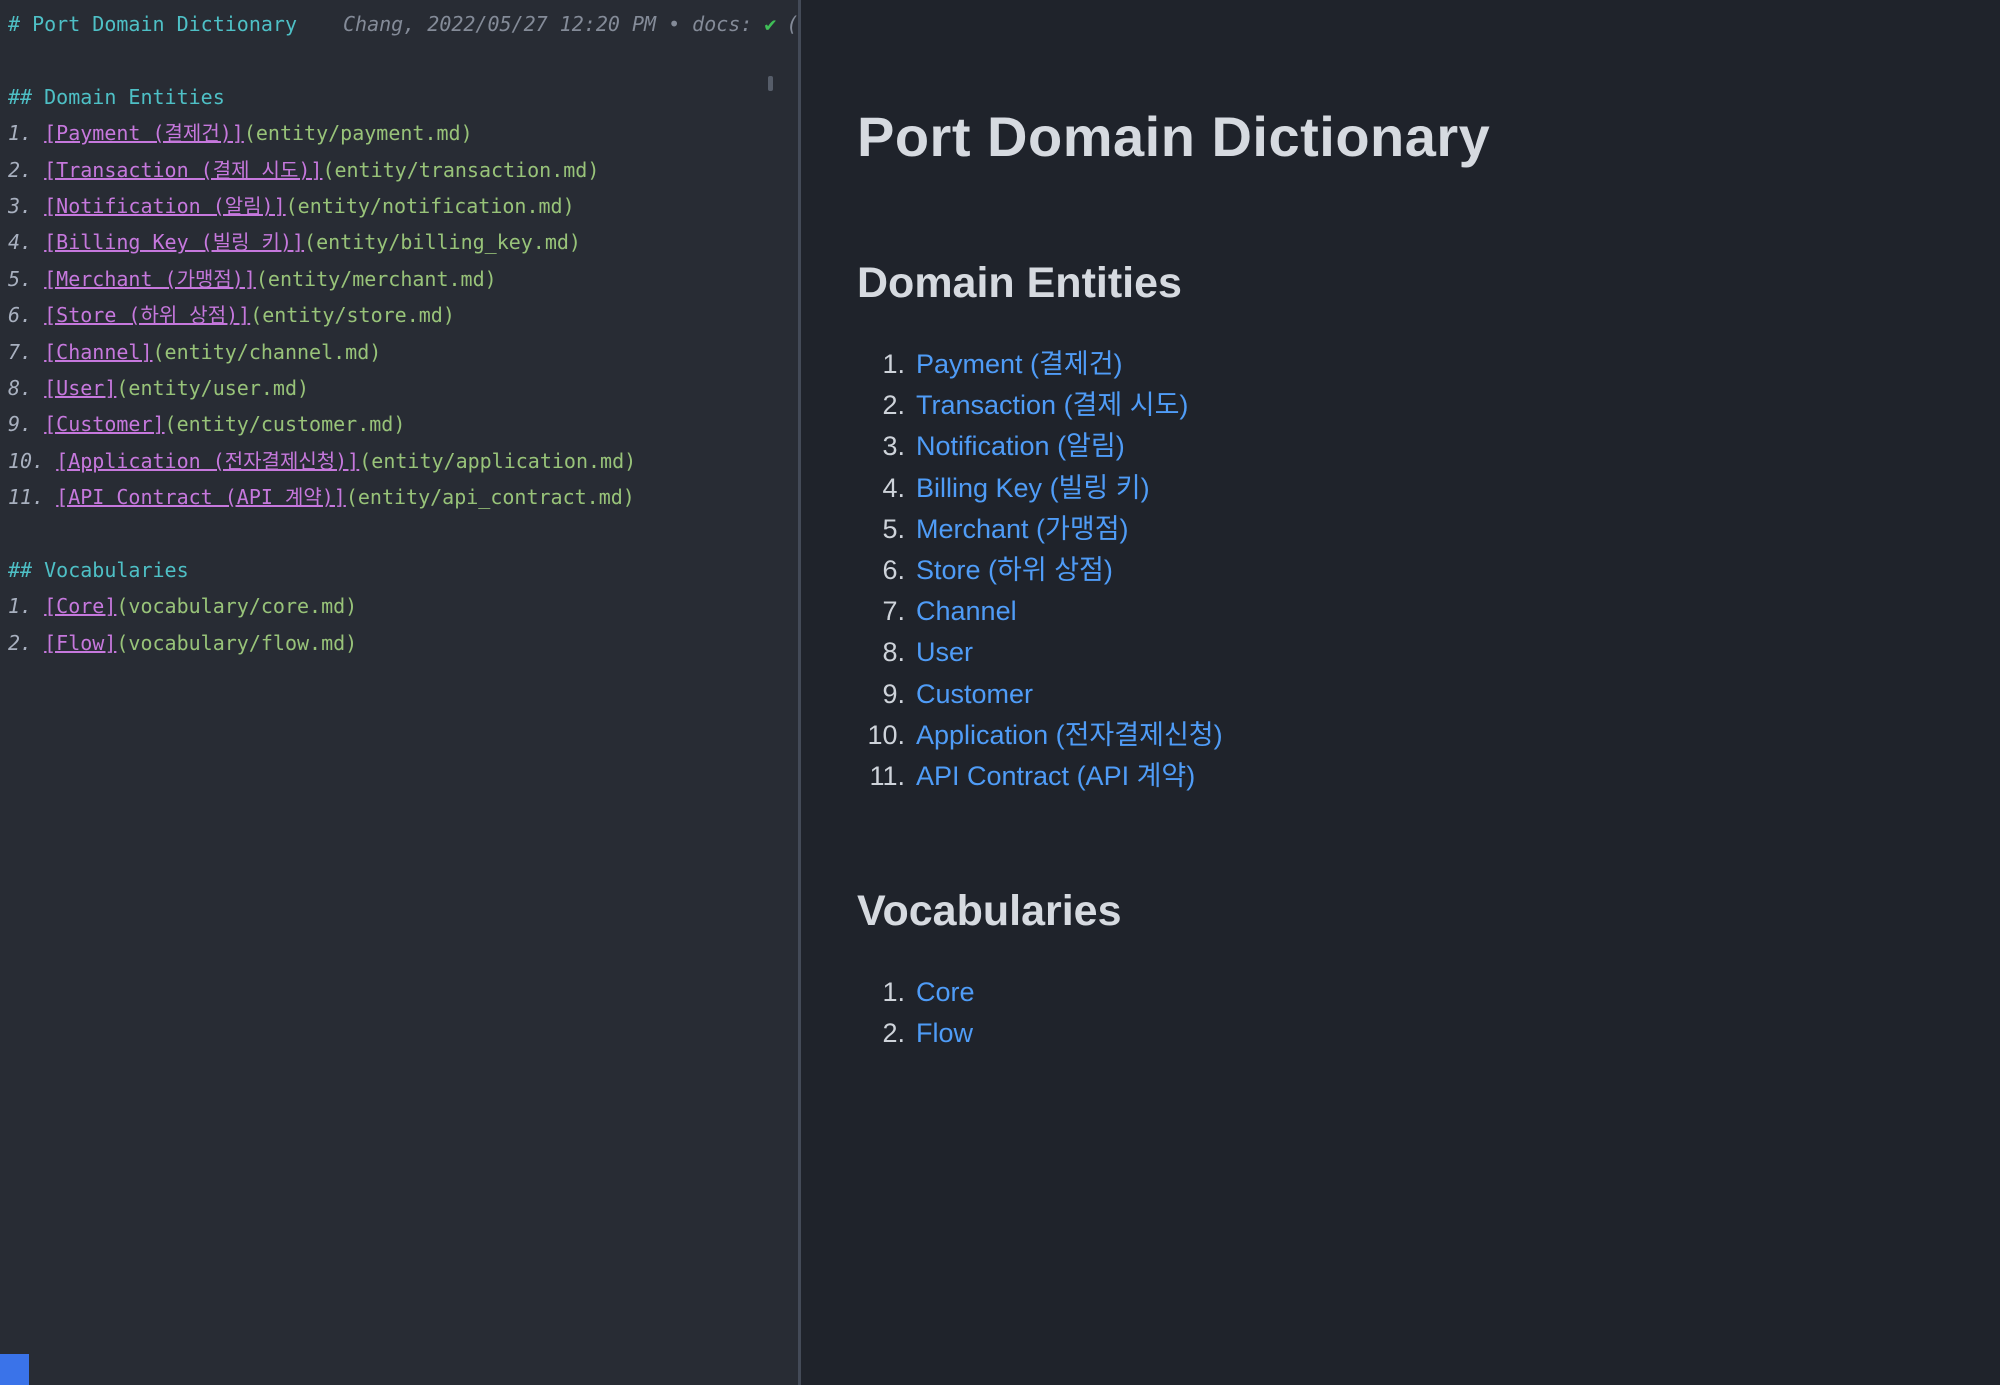 Image resolution: width=2000 pixels, height=1385 pixels. Describe the element at coordinates (26, 424) in the screenshot. I see `md-list-number: 9.` at that location.